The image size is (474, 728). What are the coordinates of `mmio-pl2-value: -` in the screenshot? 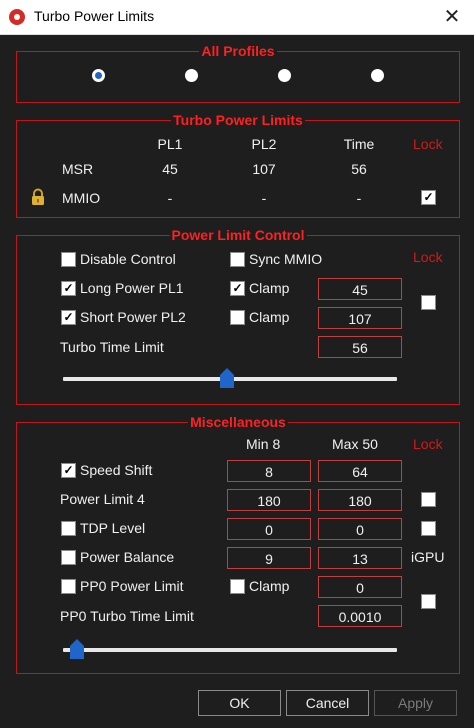 It's located at (264, 198).